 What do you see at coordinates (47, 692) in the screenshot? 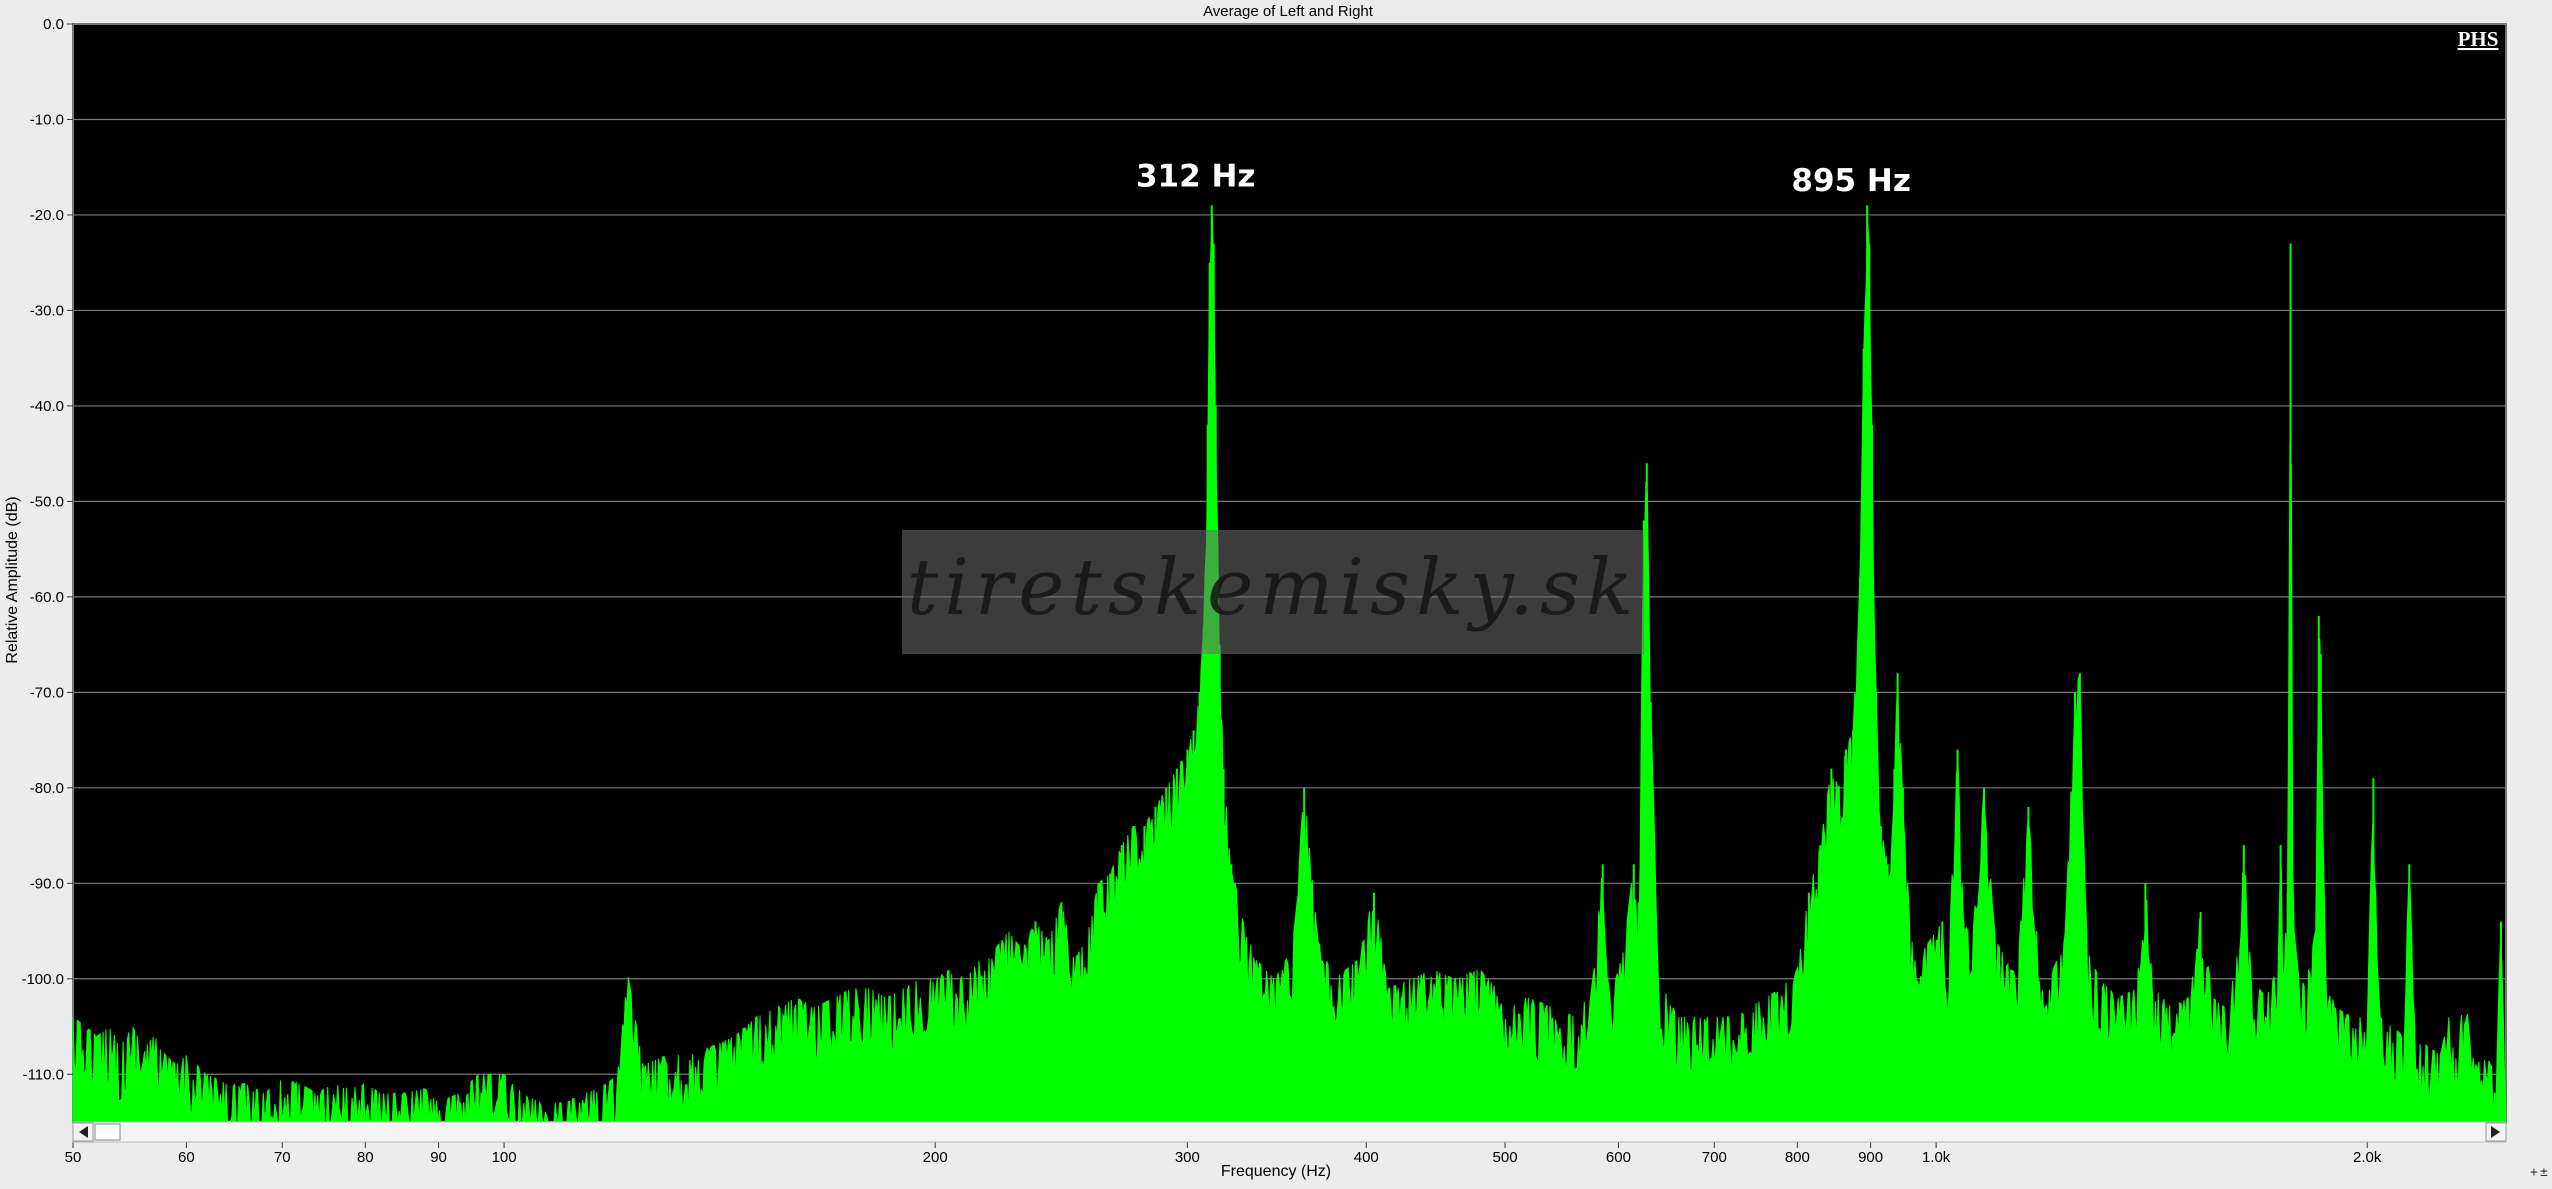
I see `y-tick-label: -70.0` at bounding box center [47, 692].